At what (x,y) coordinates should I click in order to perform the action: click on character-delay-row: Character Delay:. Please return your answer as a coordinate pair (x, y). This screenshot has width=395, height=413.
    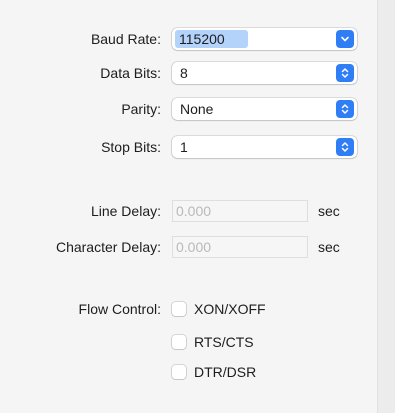
    Looking at the image, I should click on (80, 247).